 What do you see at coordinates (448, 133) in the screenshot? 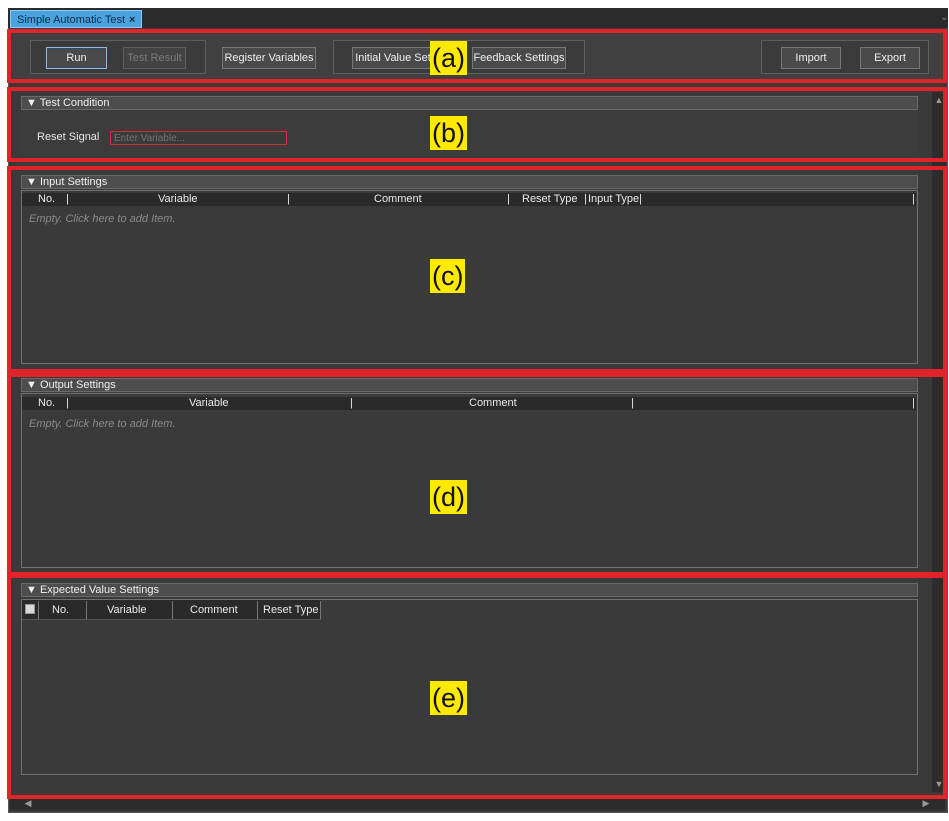
I see `callout-label-b: (b)` at bounding box center [448, 133].